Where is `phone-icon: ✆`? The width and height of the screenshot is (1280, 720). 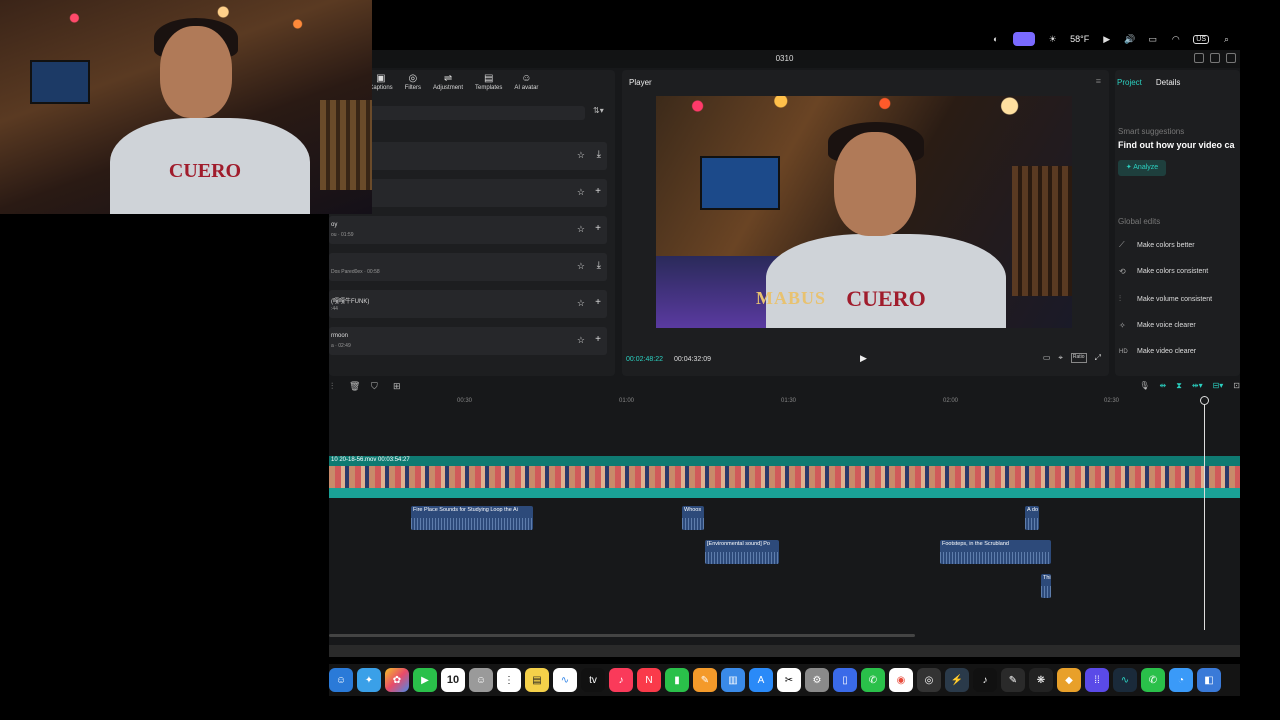 phone-icon: ✆ is located at coordinates (1153, 680).